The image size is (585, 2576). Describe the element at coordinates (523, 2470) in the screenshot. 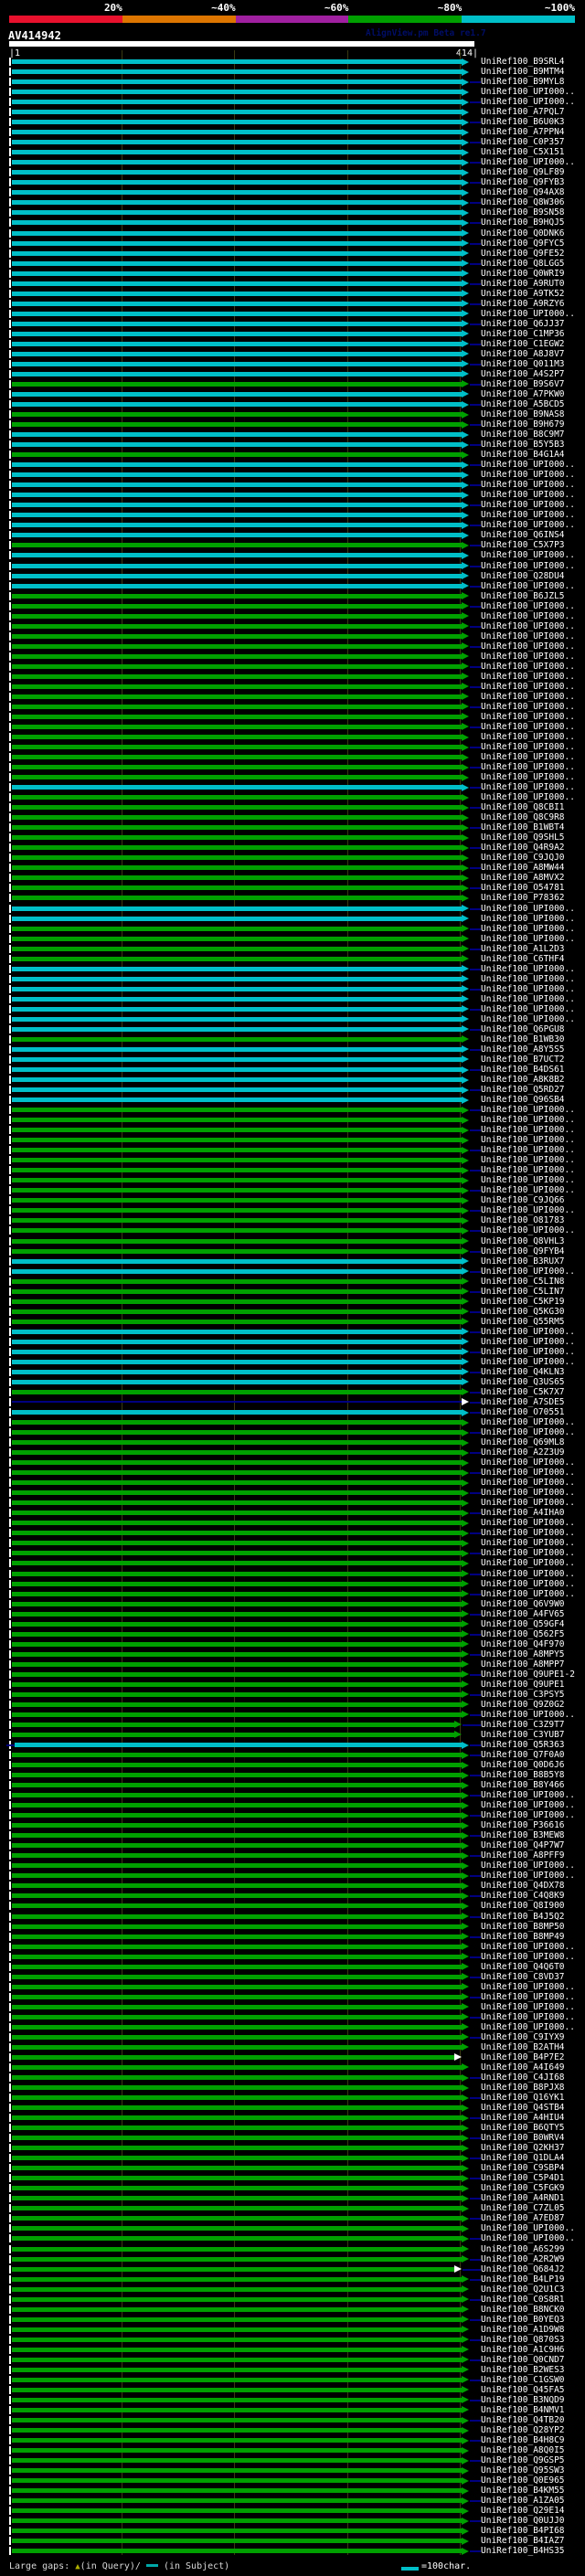

I see `hit-label: UniRef100_Q95SW3` at that location.